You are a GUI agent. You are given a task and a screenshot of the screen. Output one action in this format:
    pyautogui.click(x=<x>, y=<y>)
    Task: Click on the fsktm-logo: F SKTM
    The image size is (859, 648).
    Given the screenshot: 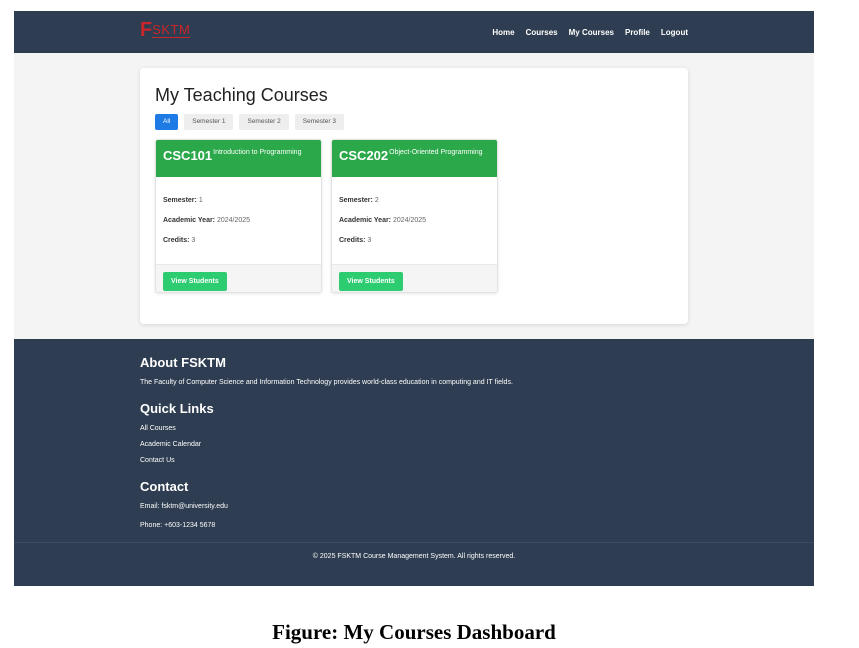 What is the action you would take?
    pyautogui.click(x=165, y=30)
    